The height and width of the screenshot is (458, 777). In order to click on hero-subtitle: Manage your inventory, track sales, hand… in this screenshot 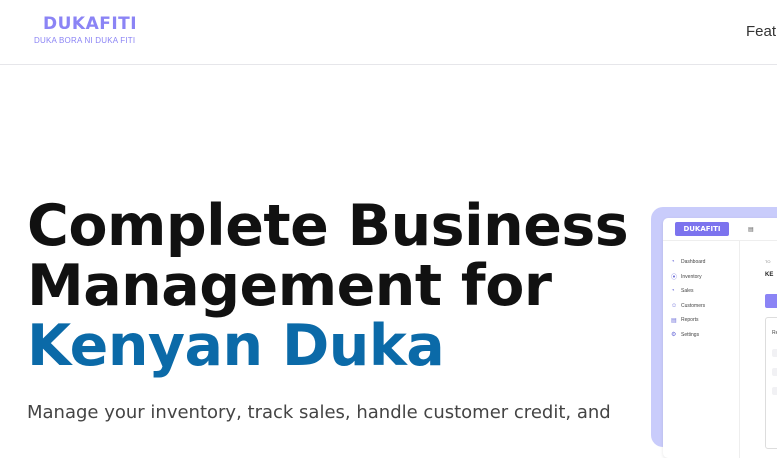, I will do `click(319, 412)`.